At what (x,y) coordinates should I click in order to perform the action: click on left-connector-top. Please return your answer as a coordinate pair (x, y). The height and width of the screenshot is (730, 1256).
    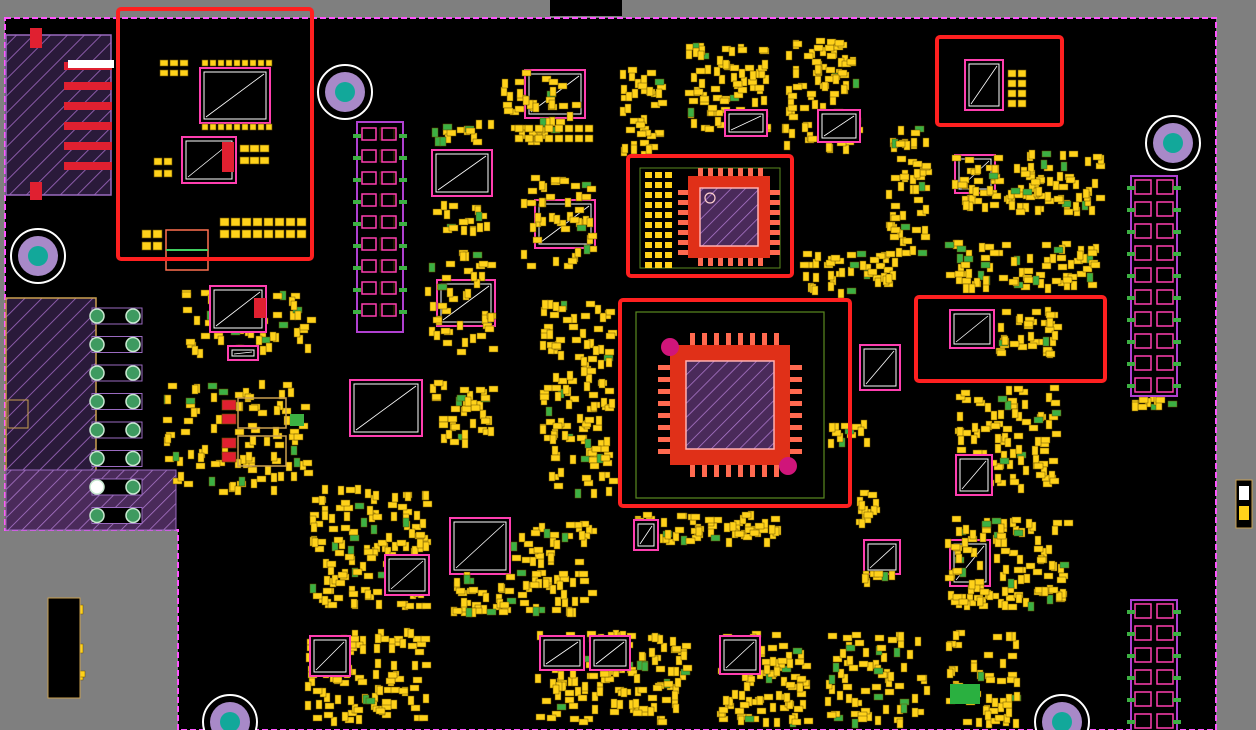
    Looking at the image, I should click on (58, 114).